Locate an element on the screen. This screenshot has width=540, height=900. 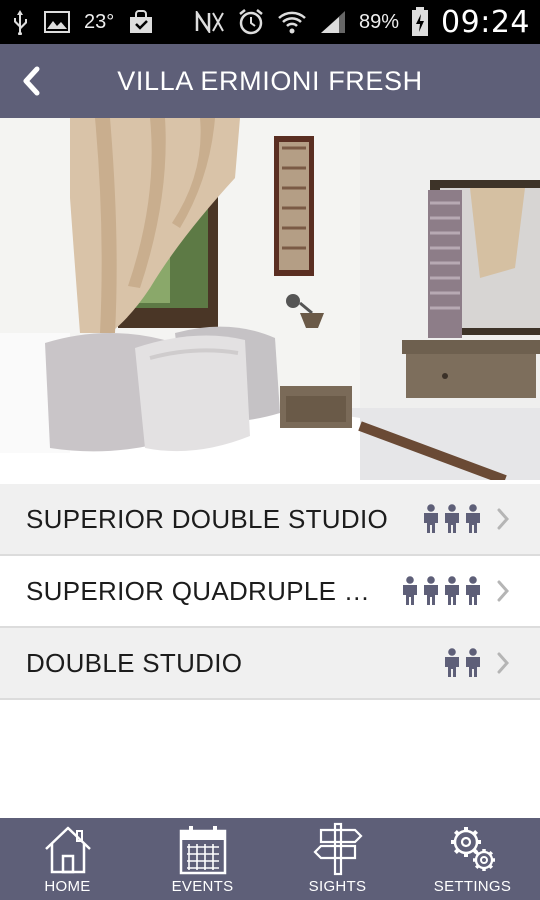
wifi-icon is located at coordinates (292, 22).